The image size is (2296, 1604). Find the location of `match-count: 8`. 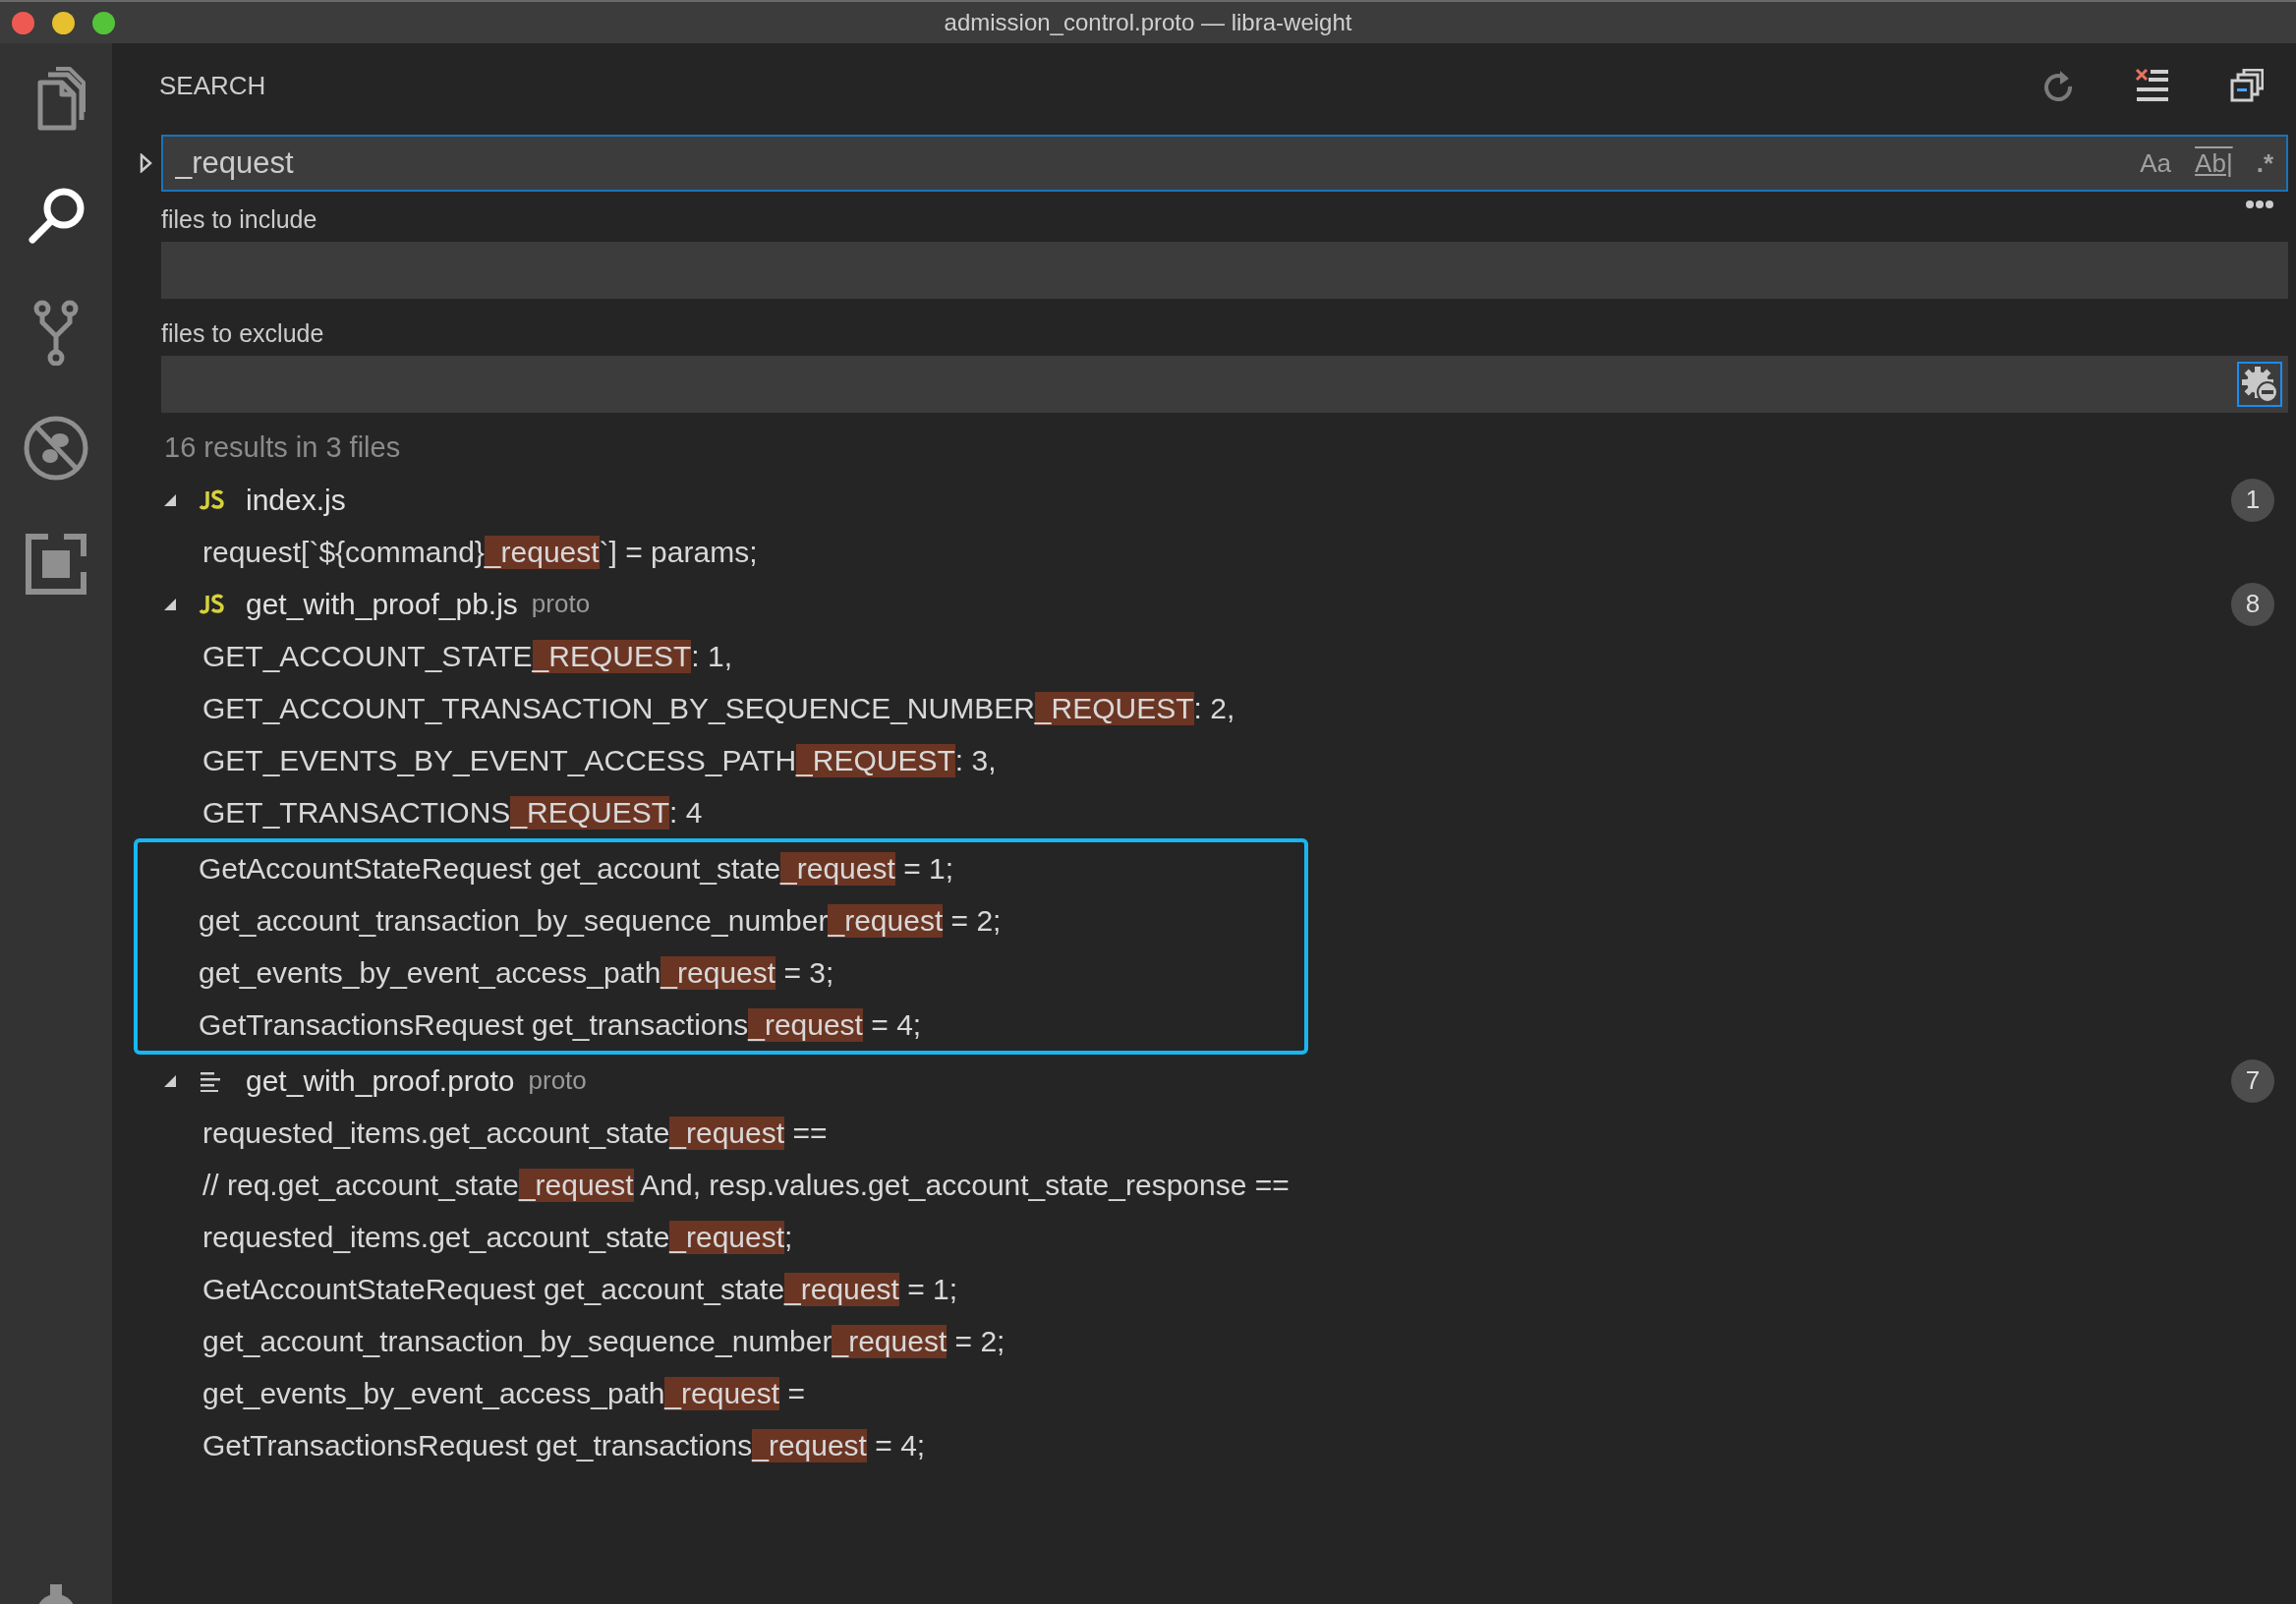

match-count: 8 is located at coordinates (2253, 604).